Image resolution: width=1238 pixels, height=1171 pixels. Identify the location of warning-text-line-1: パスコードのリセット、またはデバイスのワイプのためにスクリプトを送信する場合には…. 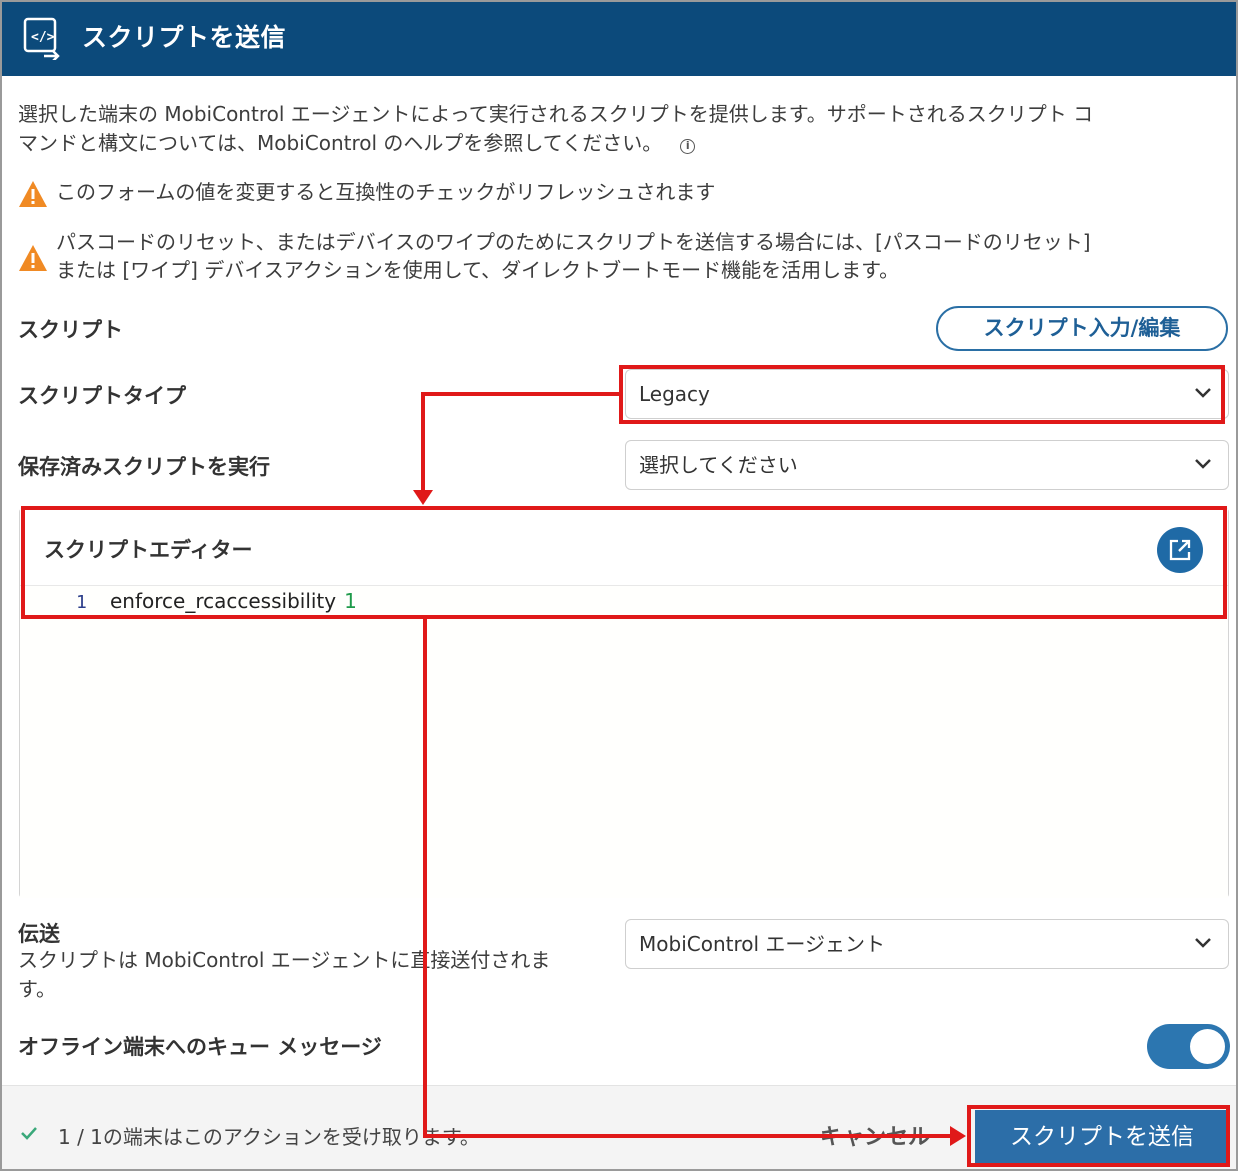
(573, 242).